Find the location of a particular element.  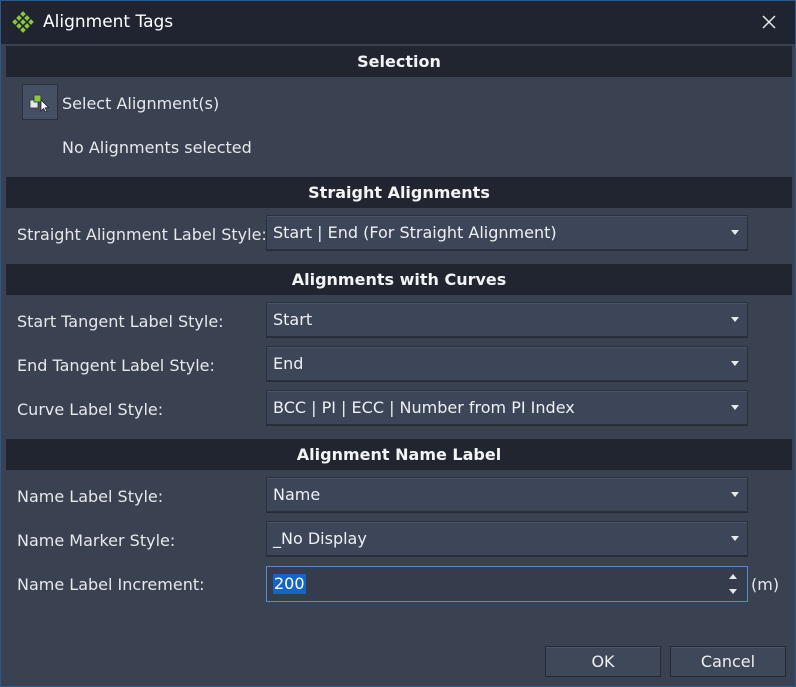

window-title: Alignment Tags is located at coordinates (108, 22).